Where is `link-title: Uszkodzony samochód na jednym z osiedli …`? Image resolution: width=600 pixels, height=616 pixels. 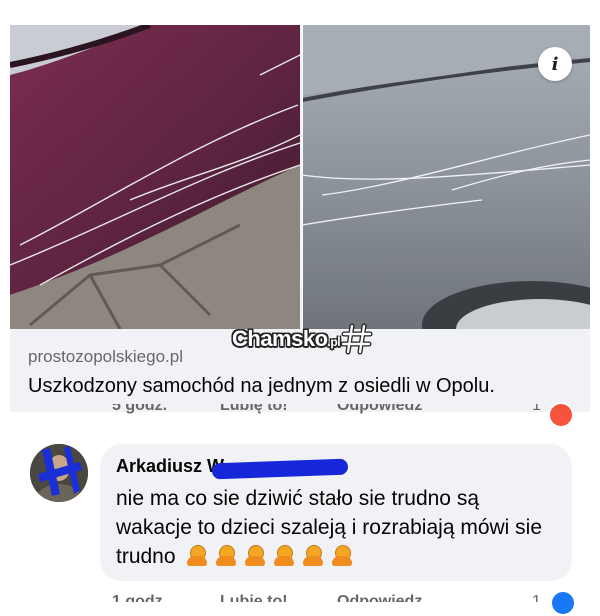 link-title: Uszkodzony samochód na jednym z osiedli … is located at coordinates (261, 386).